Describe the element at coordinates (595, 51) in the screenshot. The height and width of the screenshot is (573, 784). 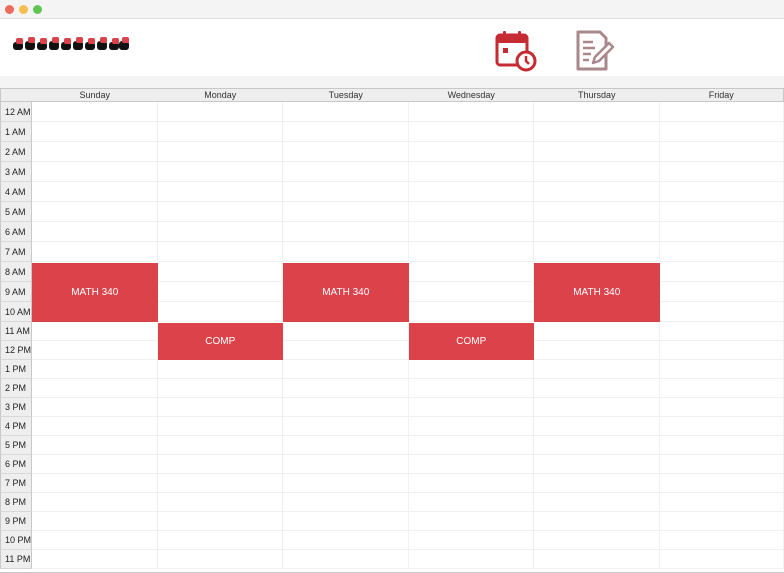
I see `notes-view-button` at that location.